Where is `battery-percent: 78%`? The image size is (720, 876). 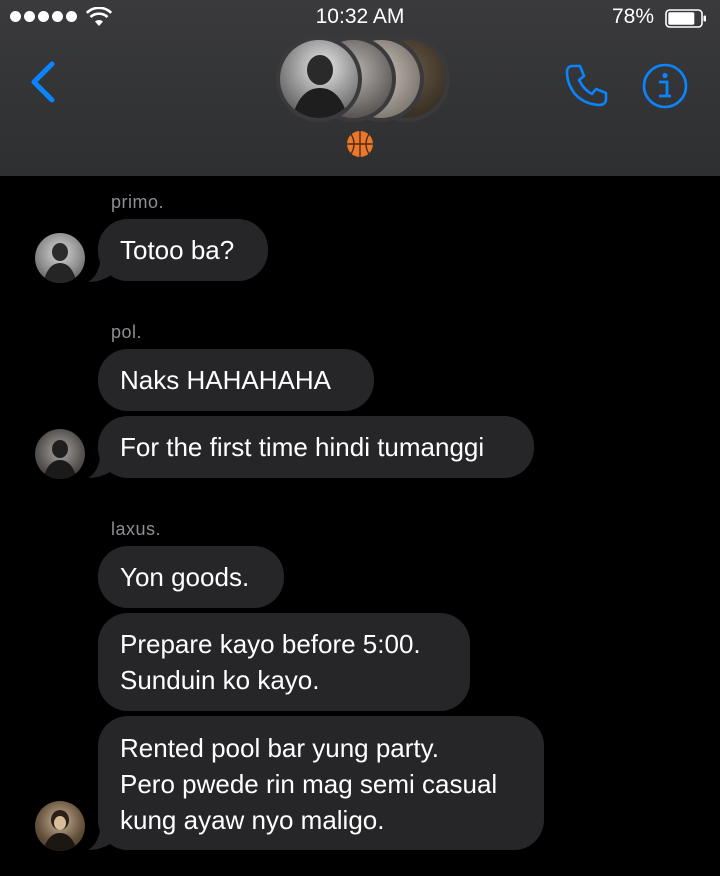
battery-percent: 78% is located at coordinates (632, 16).